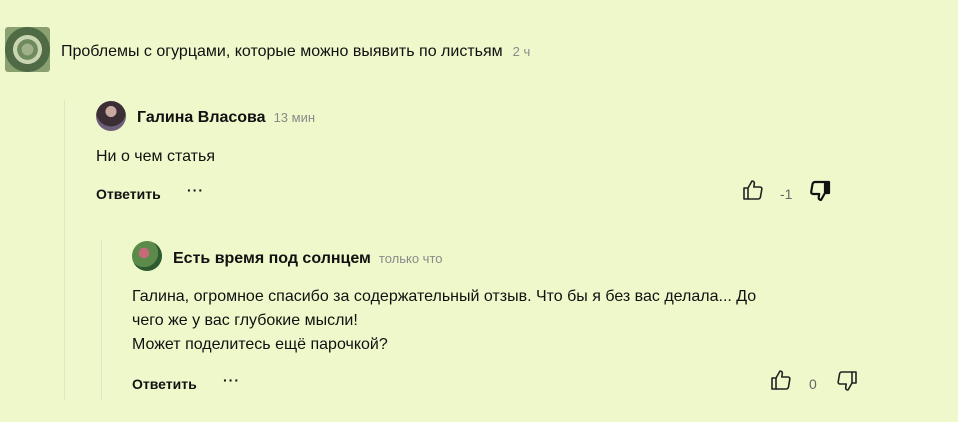 Image resolution: width=958 pixels, height=422 pixels. Describe the element at coordinates (813, 384) in the screenshot. I see `comment-score: 0` at that location.